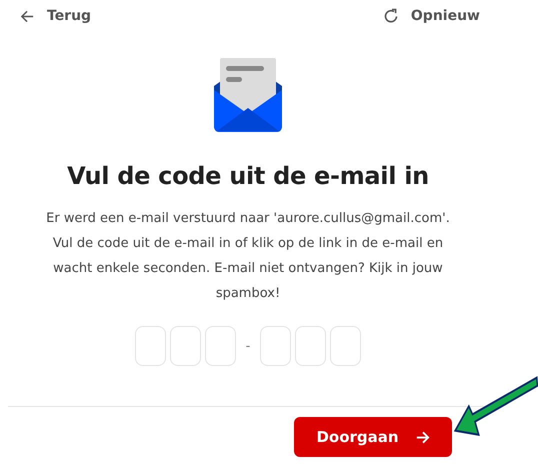  Describe the element at coordinates (27, 16) in the screenshot. I see `back-arrow-icon` at that location.